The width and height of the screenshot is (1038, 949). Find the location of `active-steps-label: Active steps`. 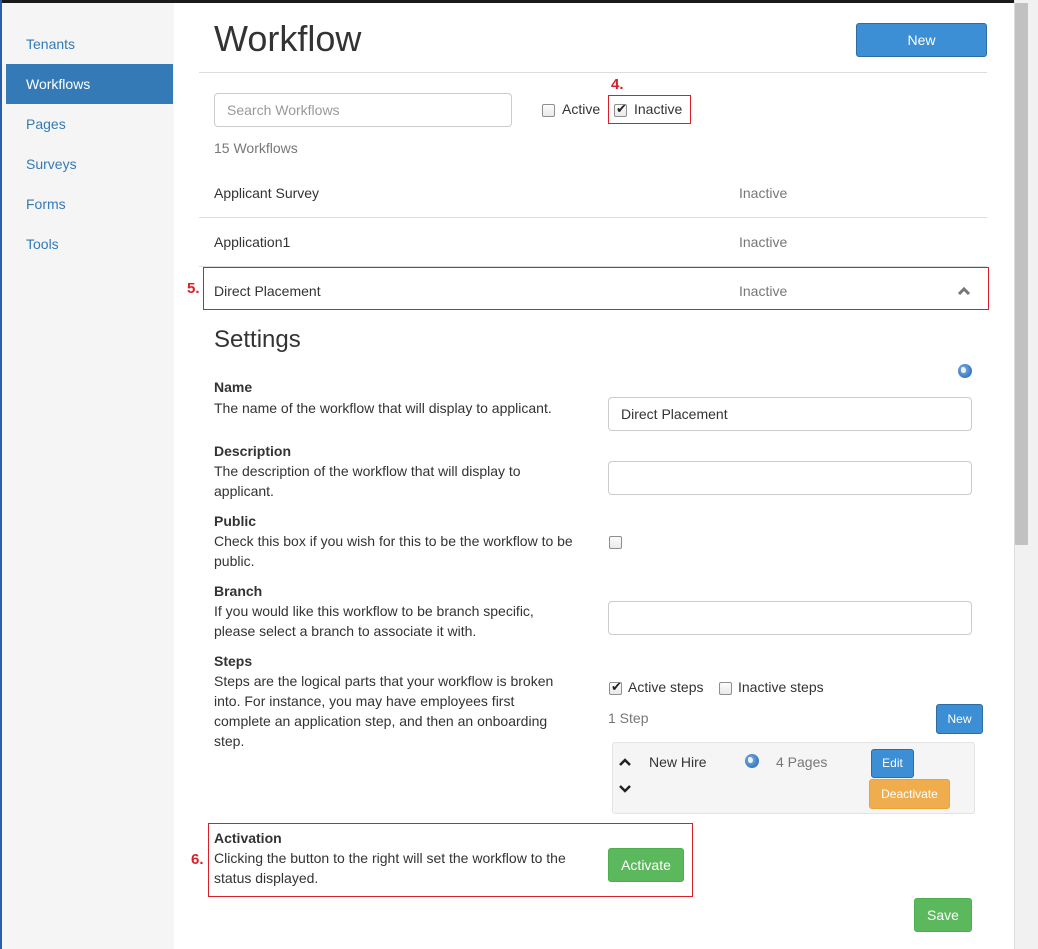

active-steps-label: Active steps is located at coordinates (666, 687).